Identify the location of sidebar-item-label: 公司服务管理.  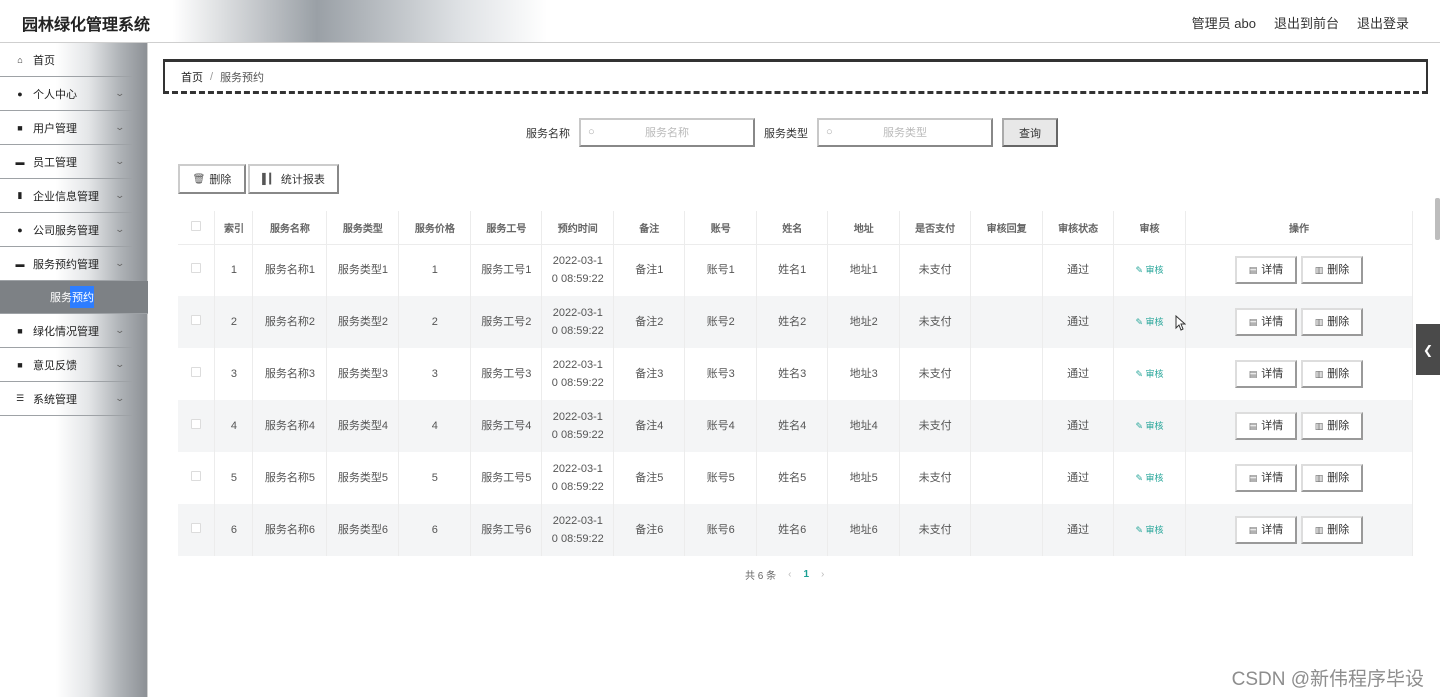
(66, 230).